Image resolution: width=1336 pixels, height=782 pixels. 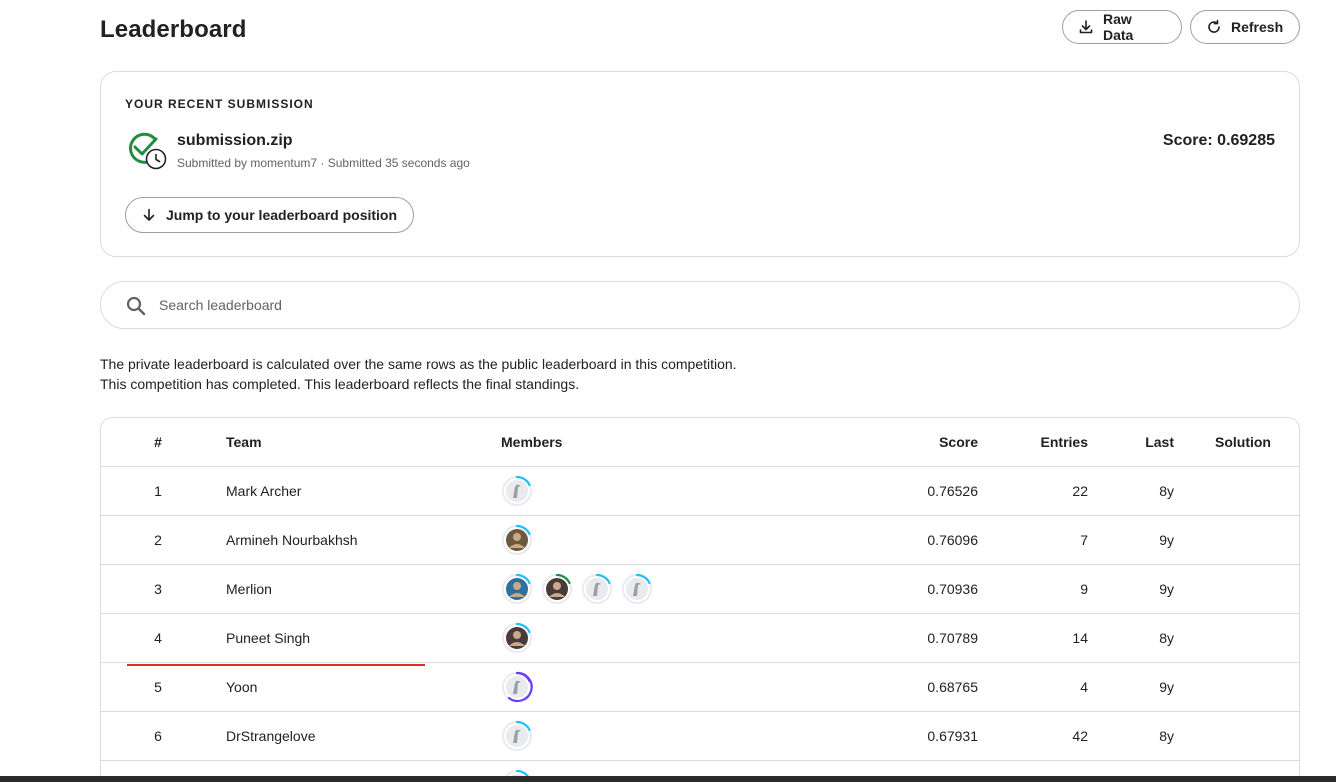 I want to click on arrow-down-icon, so click(x=149, y=214).